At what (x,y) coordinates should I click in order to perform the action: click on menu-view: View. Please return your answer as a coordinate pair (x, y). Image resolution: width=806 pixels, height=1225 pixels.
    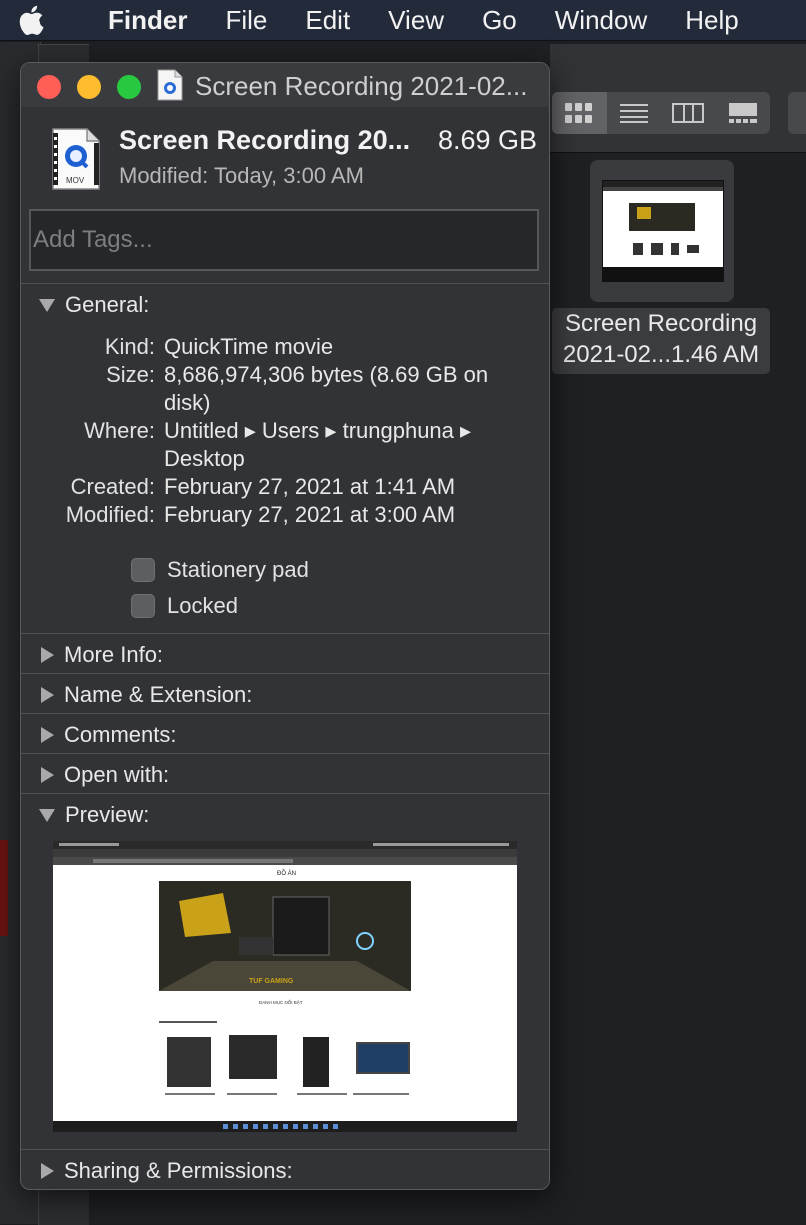
    Looking at the image, I should click on (416, 20).